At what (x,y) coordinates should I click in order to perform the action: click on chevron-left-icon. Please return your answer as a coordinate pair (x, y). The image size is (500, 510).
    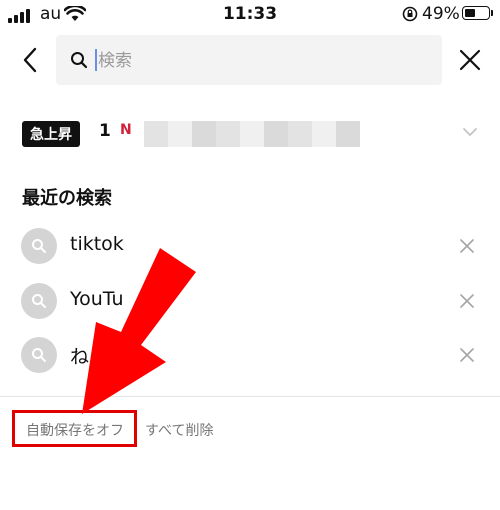
    Looking at the image, I should click on (30, 60).